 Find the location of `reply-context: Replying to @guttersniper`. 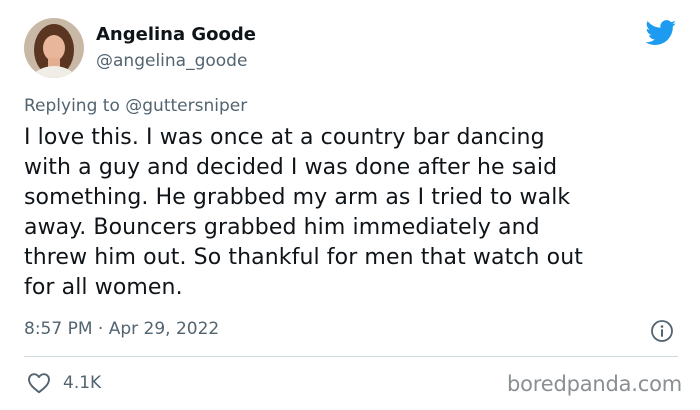

reply-context: Replying to @guttersniper is located at coordinates (135, 106).